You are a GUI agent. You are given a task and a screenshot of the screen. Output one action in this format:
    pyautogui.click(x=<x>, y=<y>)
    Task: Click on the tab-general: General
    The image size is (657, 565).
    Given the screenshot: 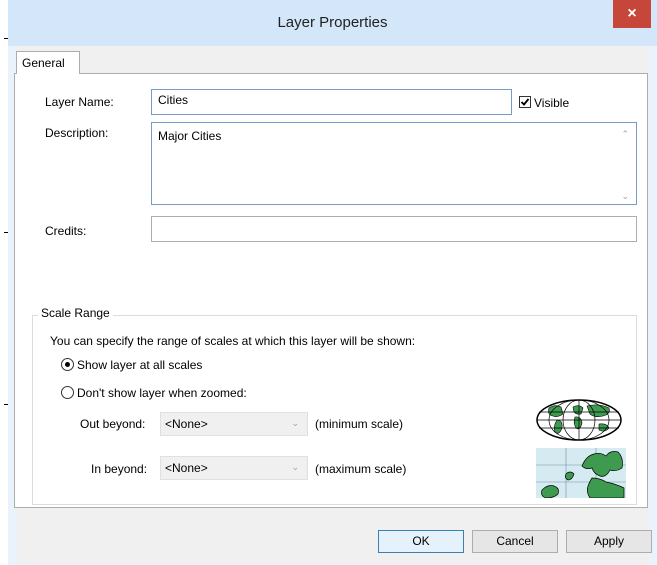 What is the action you would take?
    pyautogui.click(x=48, y=62)
    